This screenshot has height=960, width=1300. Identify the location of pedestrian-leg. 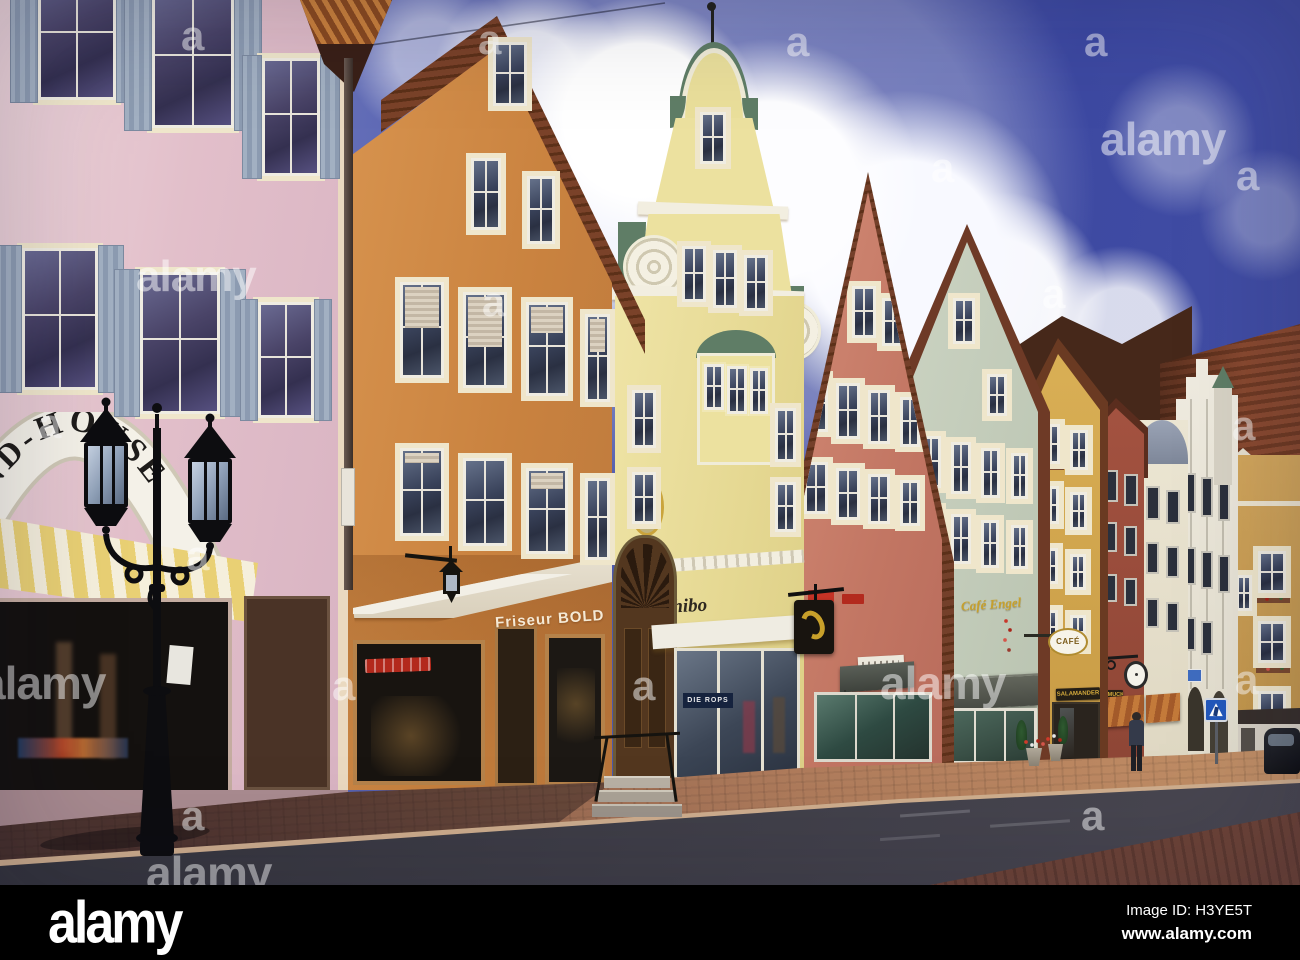
(1133, 758).